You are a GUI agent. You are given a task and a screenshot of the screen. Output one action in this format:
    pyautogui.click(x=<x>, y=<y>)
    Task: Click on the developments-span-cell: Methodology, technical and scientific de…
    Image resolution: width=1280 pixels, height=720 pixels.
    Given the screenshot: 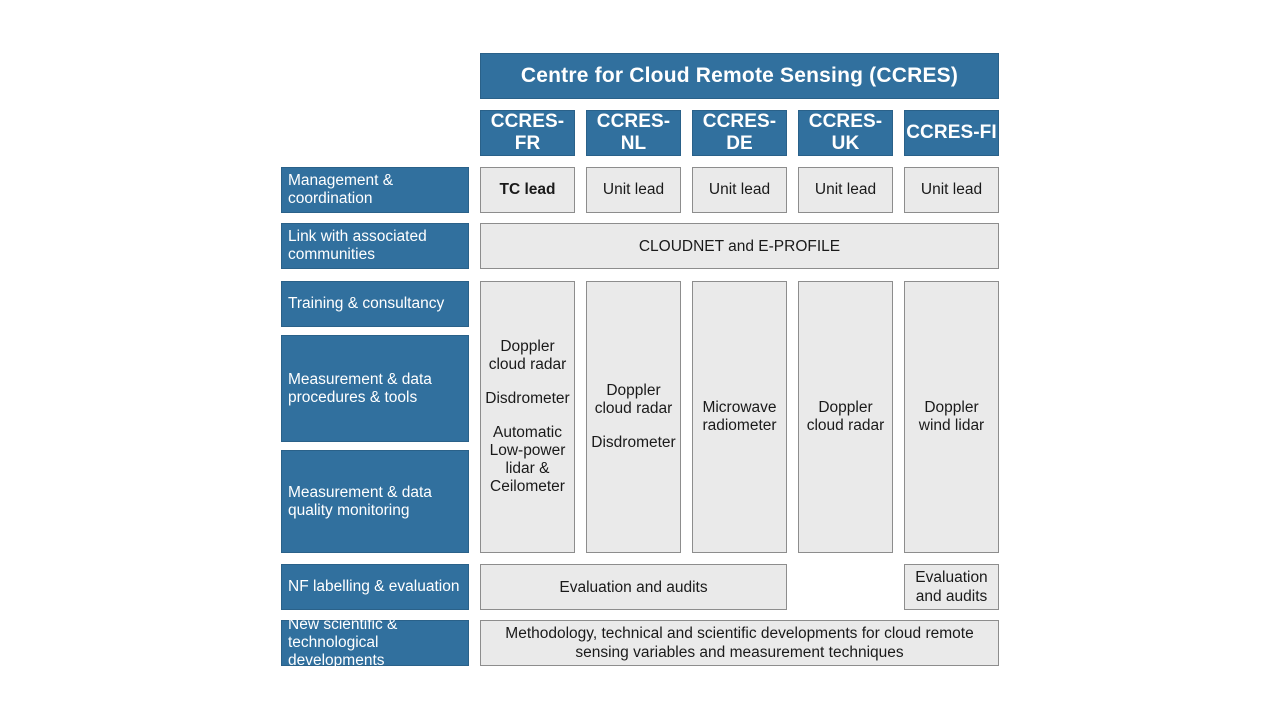 What is the action you would take?
    pyautogui.click(x=739, y=643)
    